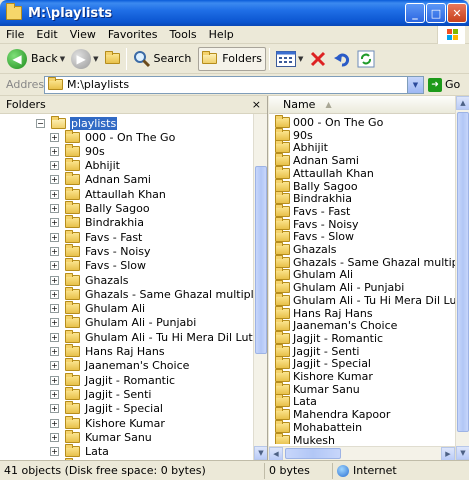  Describe the element at coordinates (96, 236) in the screenshot. I see `tree-item: + Favs - Fast` at that location.